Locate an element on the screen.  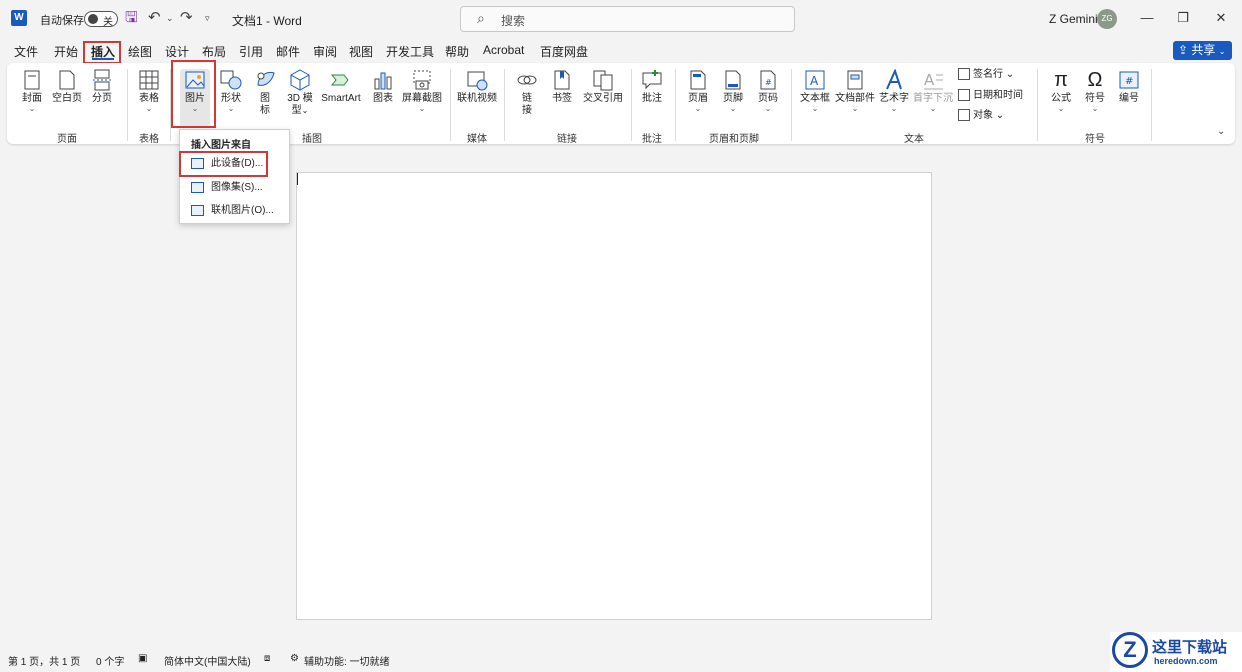
cover-page-button: 封面 ⌄ is located at coordinates (32, 91).